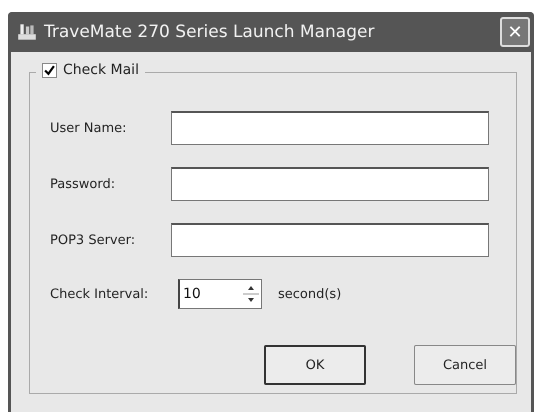 The height and width of the screenshot is (412, 536). Describe the element at coordinates (83, 184) in the screenshot. I see `field-label: Password:` at that location.